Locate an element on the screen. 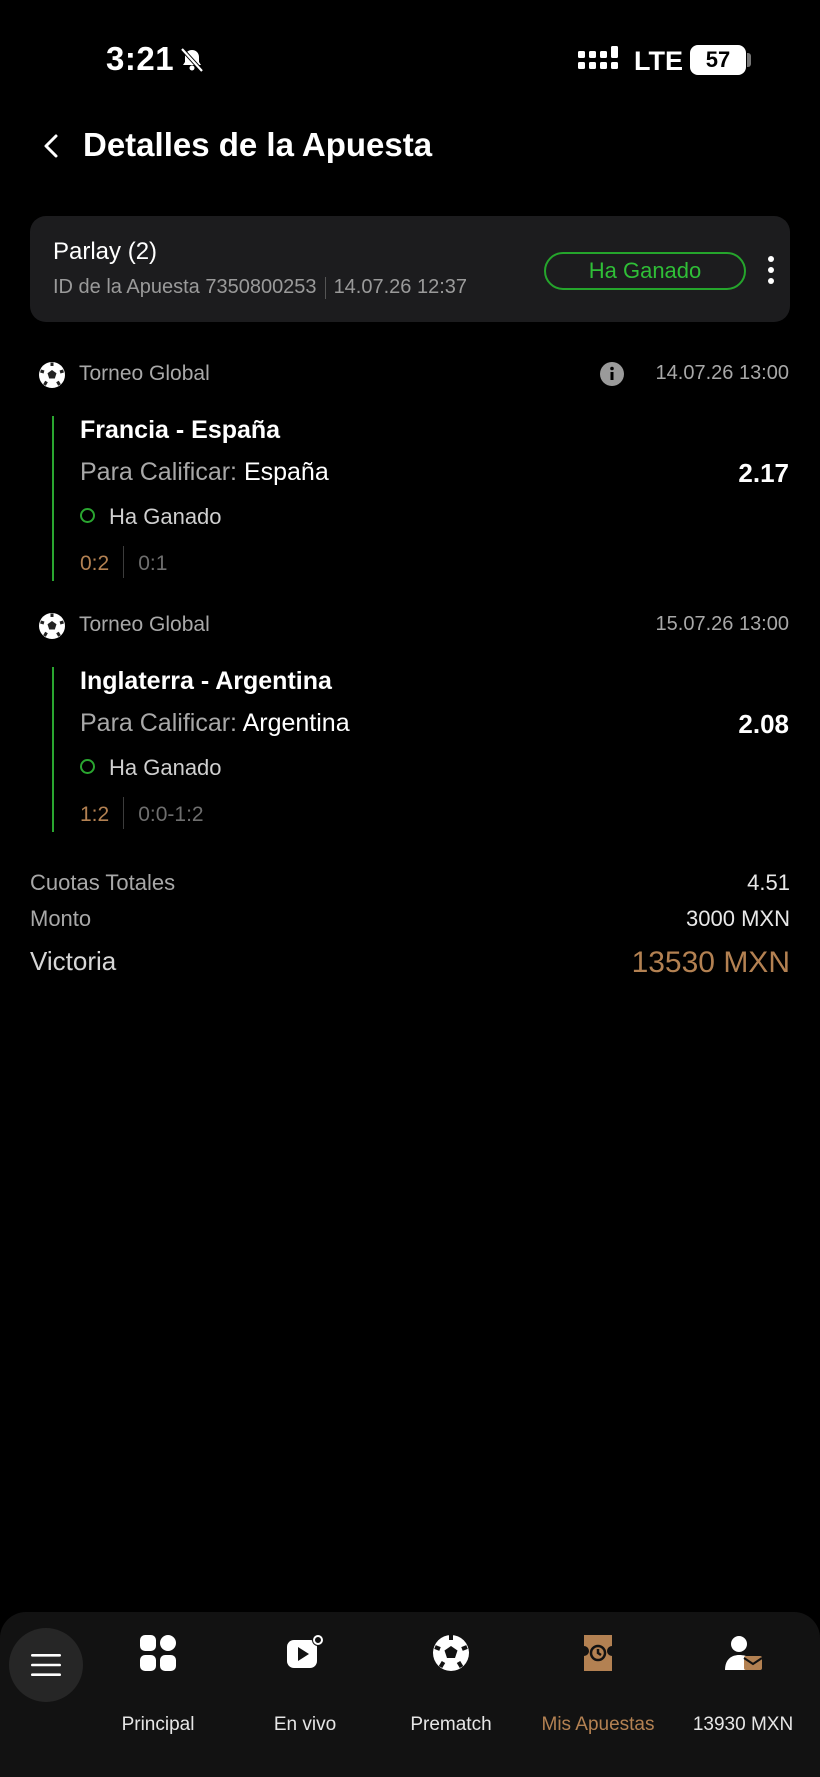 The width and height of the screenshot is (820, 1777). bottom-nav: Principal En vivo Prematch Mis Apuestas is located at coordinates (410, 1694).